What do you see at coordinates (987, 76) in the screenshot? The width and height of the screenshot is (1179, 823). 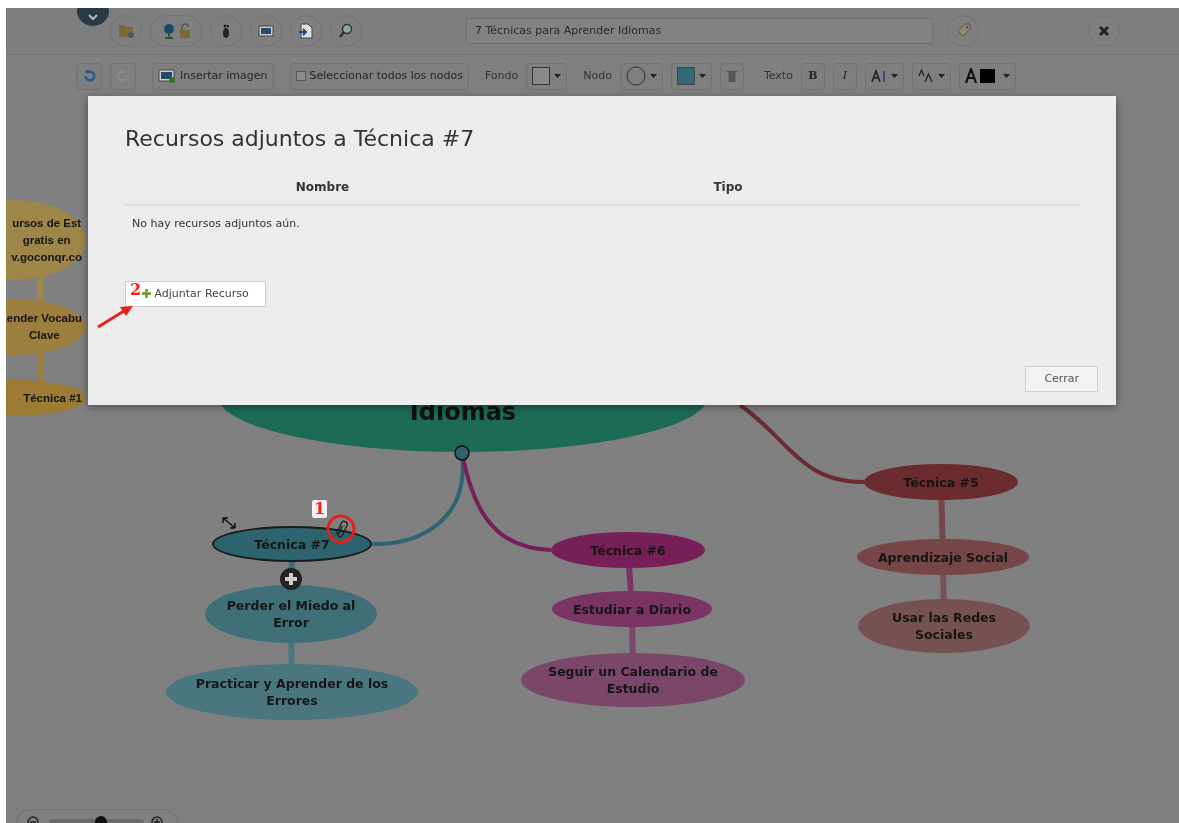 I see `text-color-dropdown` at bounding box center [987, 76].